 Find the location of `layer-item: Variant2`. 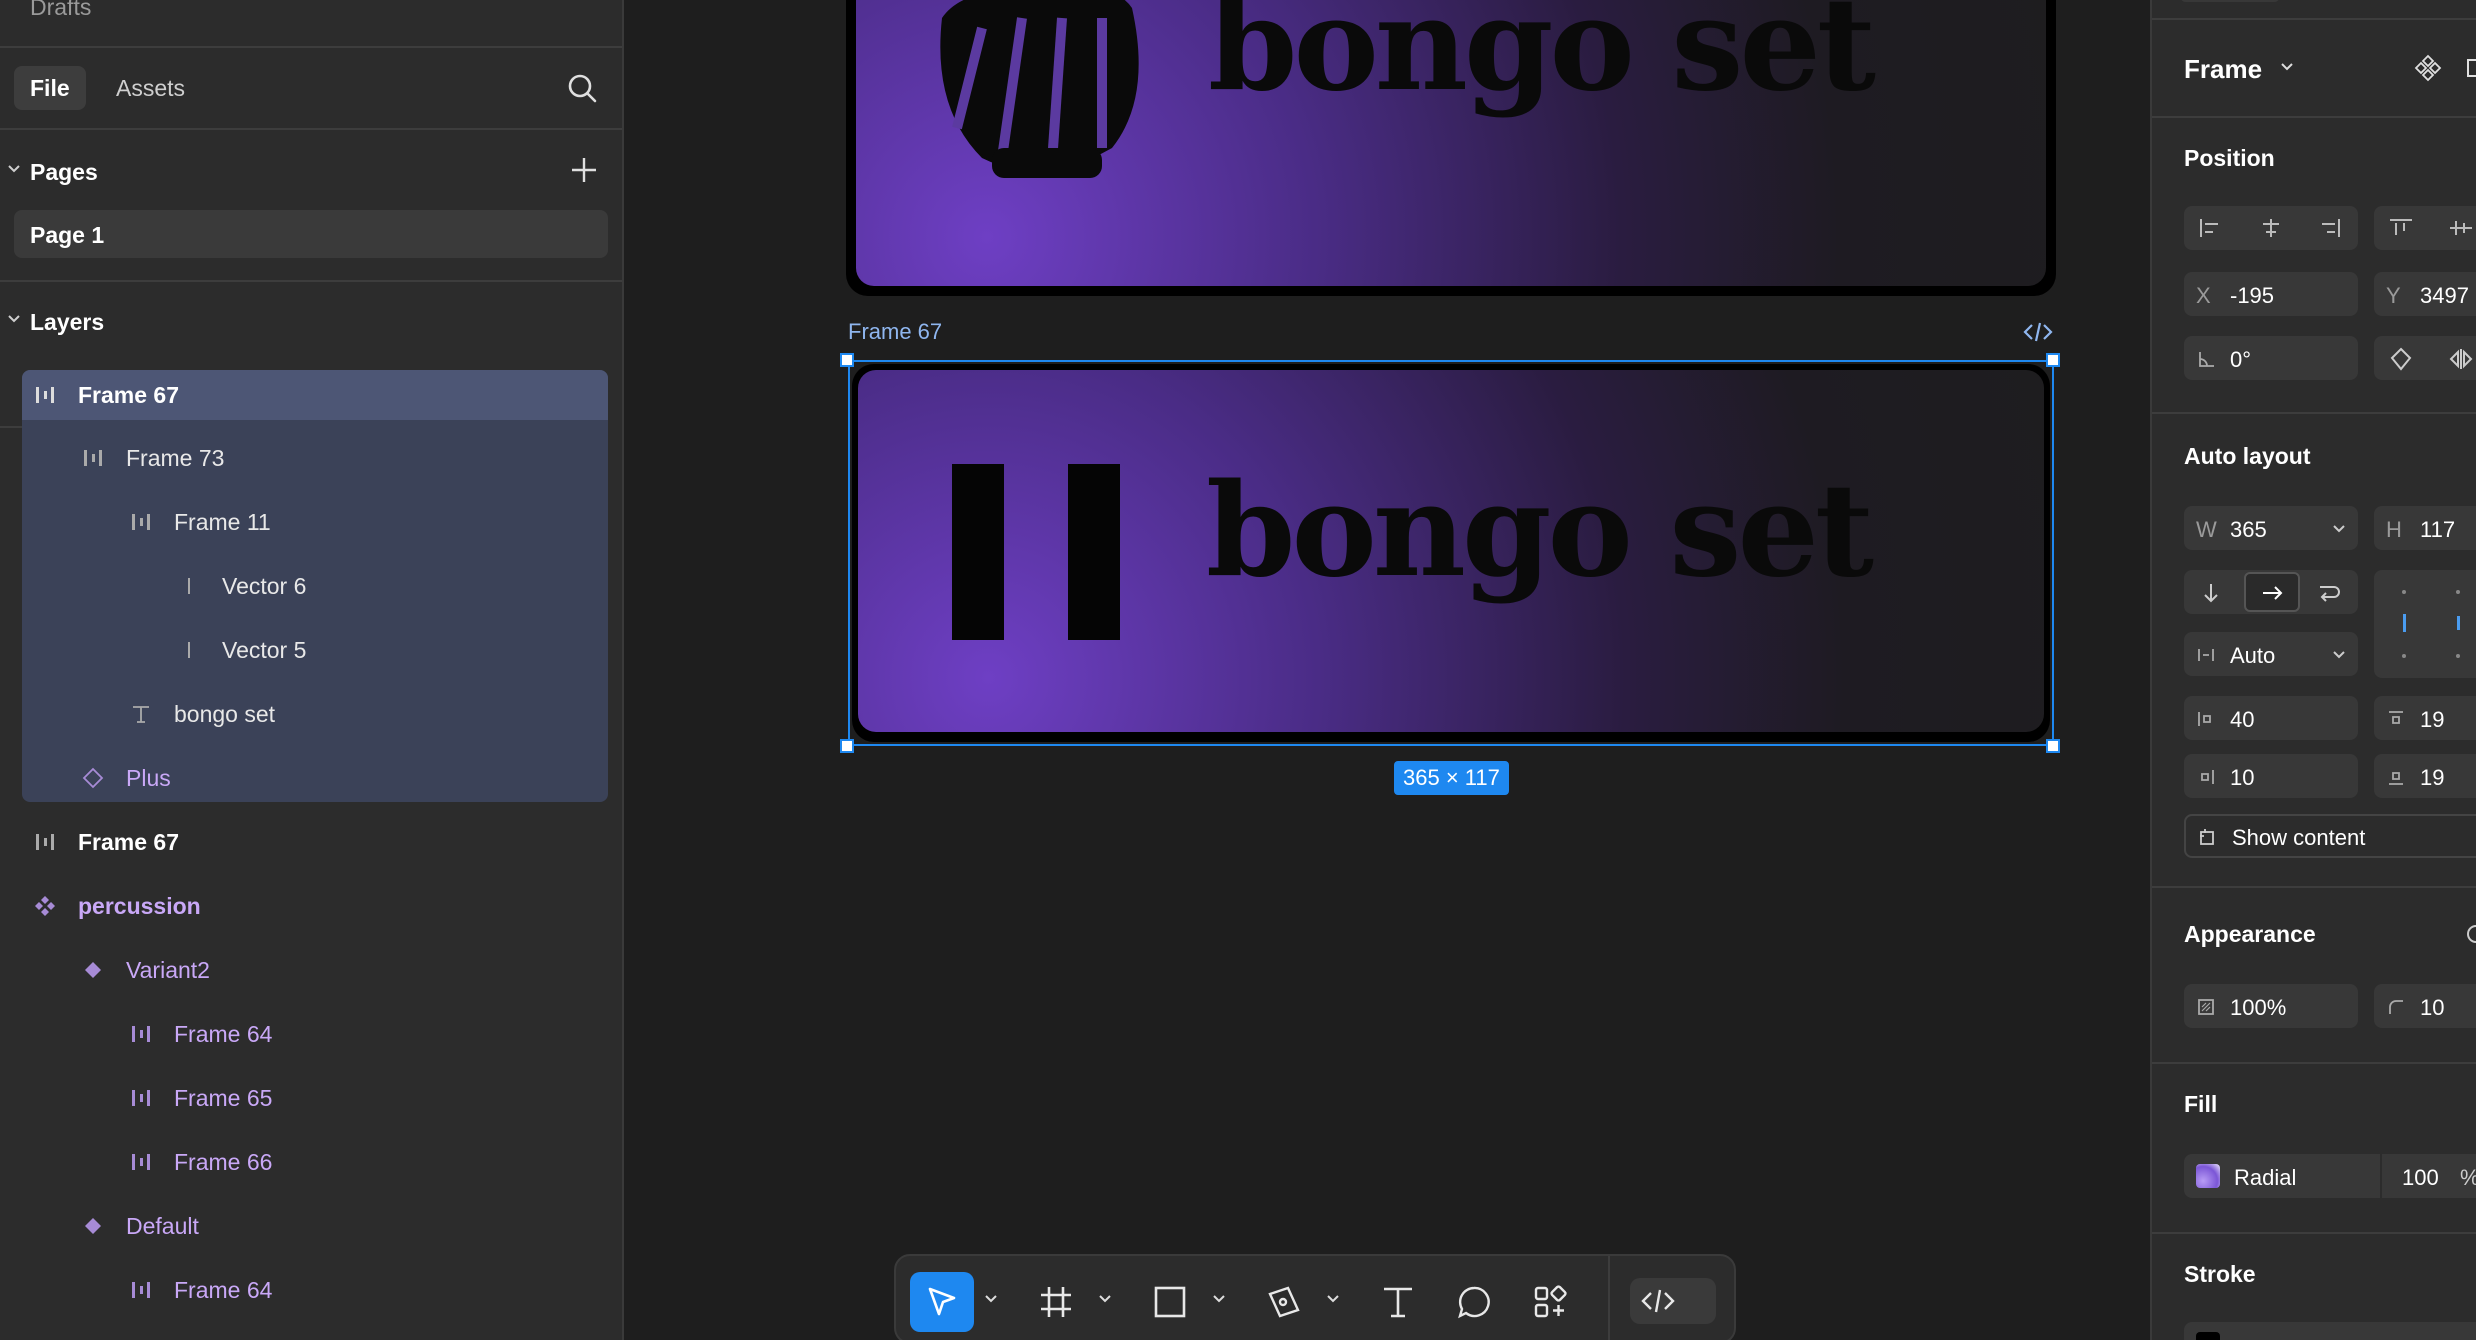

layer-item: Variant2 is located at coordinates (300, 970).